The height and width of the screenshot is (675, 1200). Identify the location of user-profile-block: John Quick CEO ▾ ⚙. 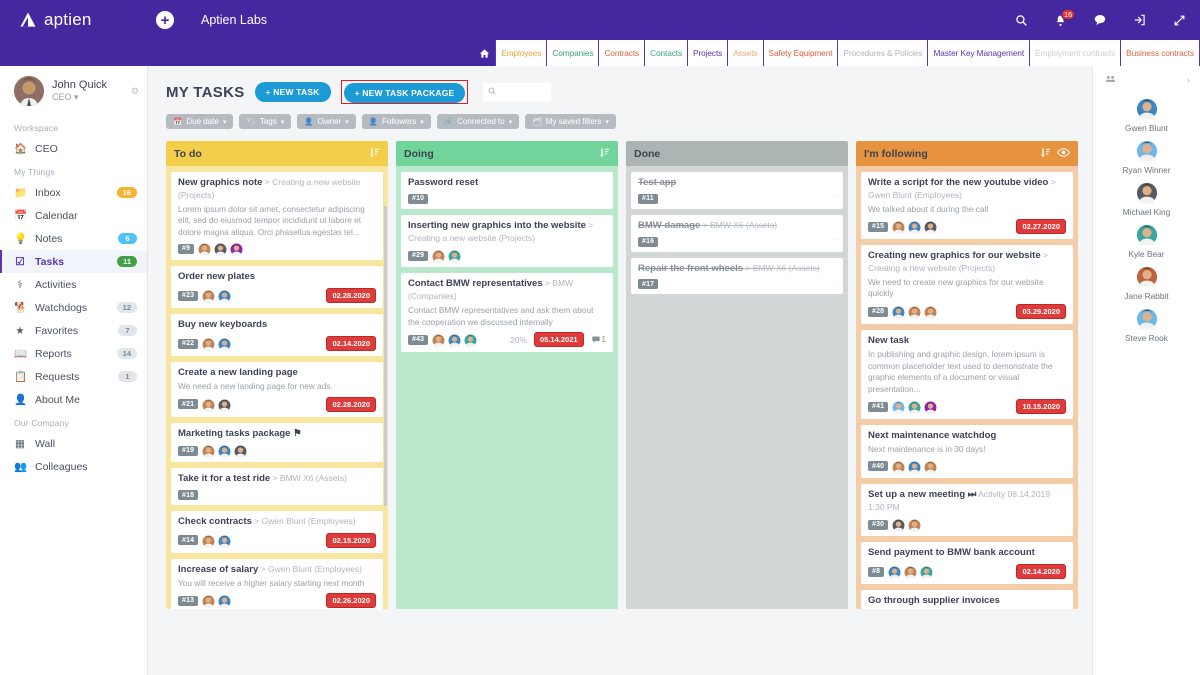
(73, 91).